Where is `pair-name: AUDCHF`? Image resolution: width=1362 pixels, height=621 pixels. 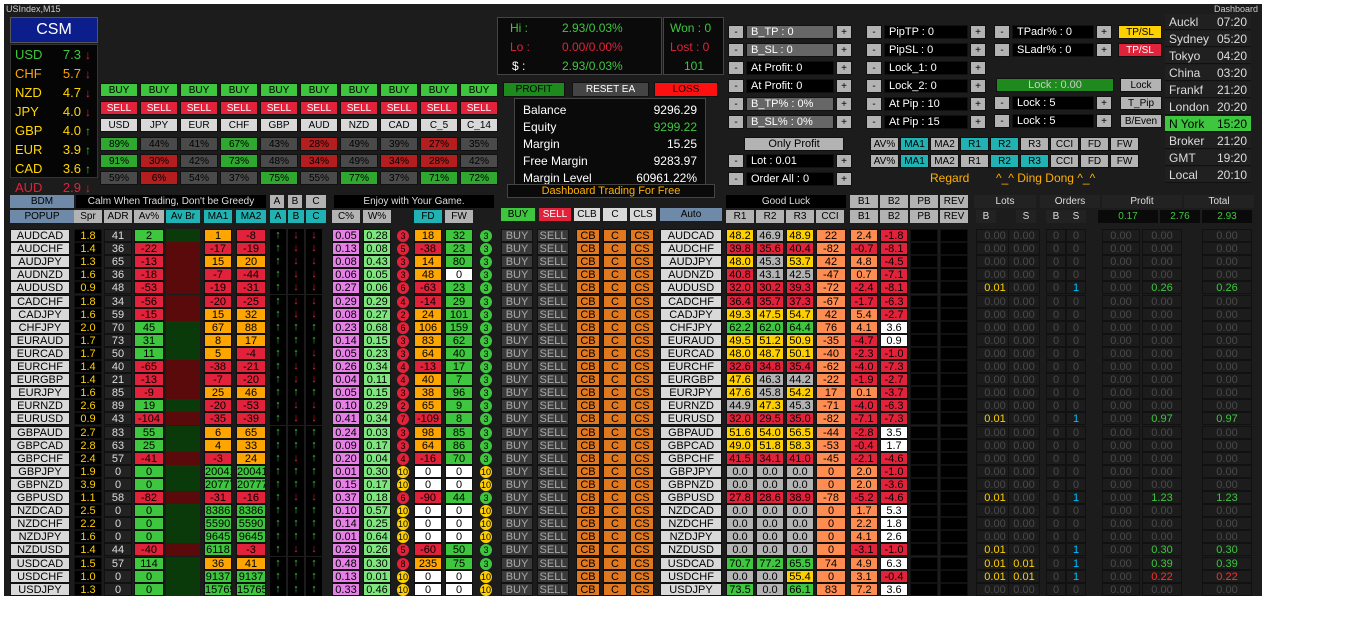
pair-name: AUDCHF is located at coordinates (40, 249).